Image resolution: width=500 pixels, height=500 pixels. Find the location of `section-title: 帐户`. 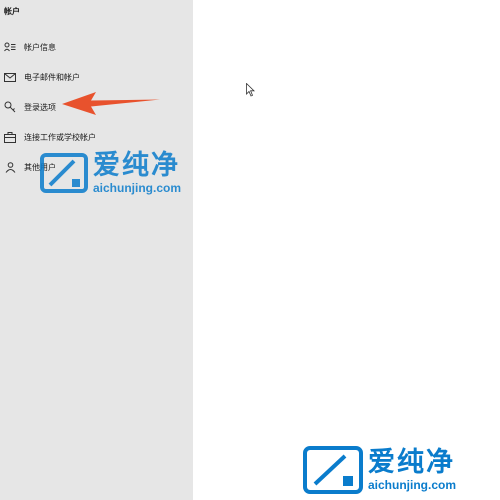

section-title: 帐户 is located at coordinates (12, 11).